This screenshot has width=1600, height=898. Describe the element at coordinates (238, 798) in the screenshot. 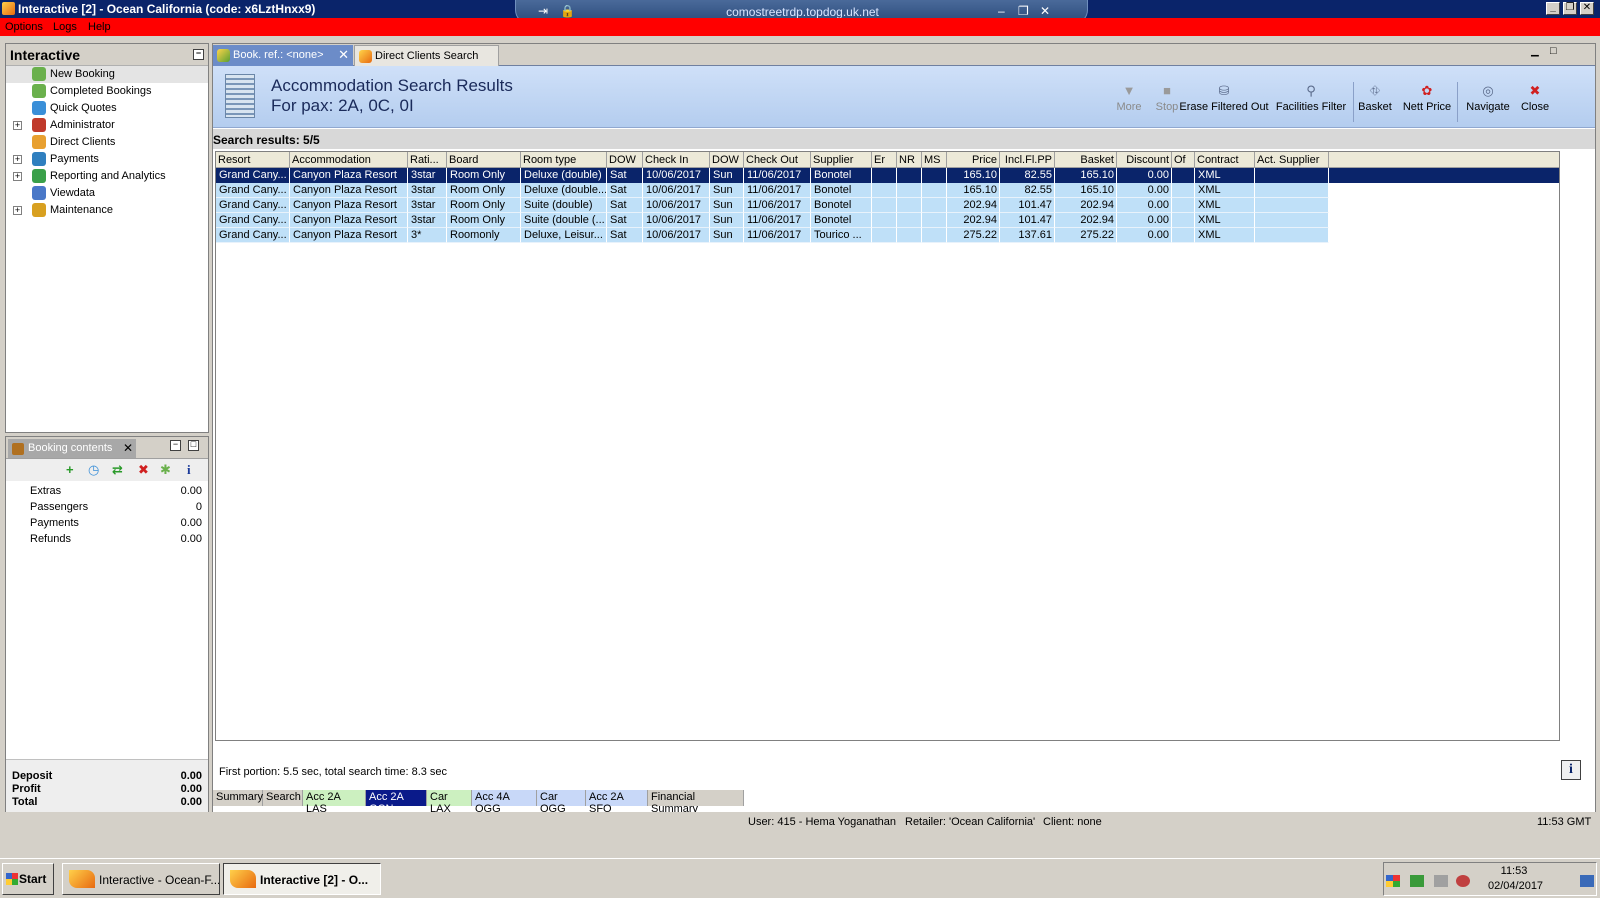

I see `bottom-tab: Summary` at that location.